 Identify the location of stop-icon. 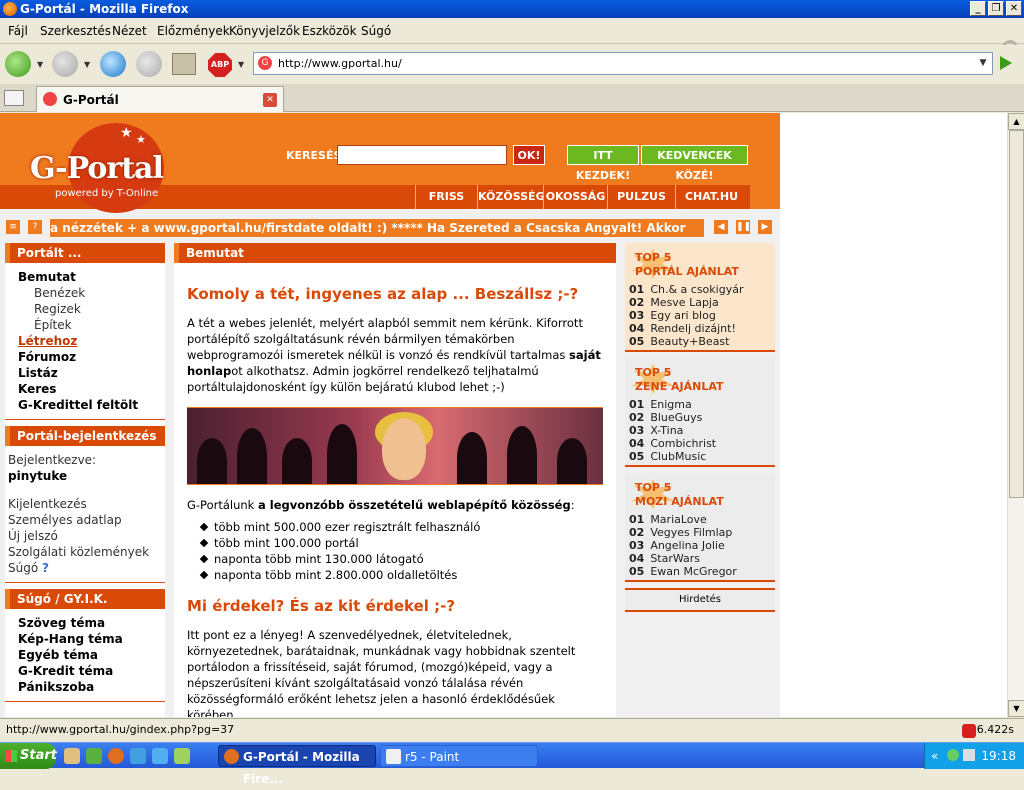
(149, 64).